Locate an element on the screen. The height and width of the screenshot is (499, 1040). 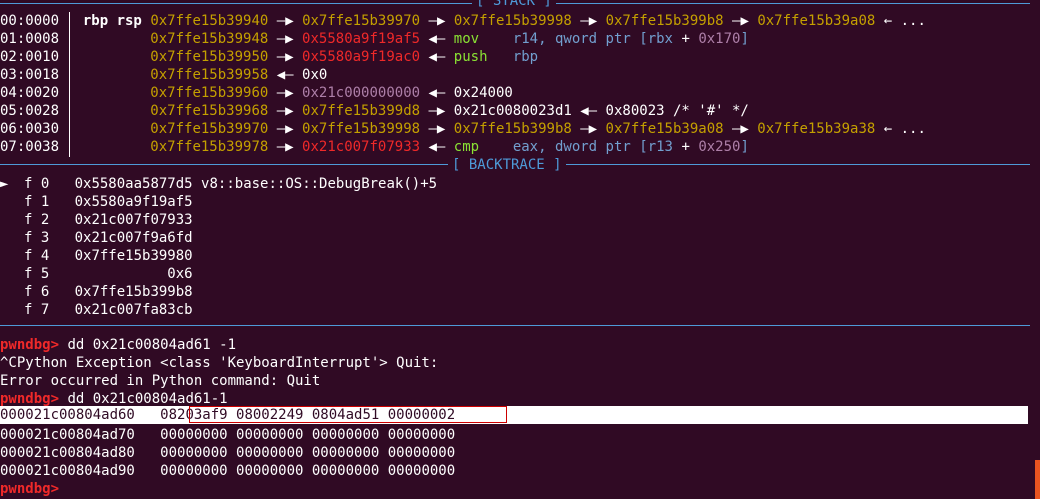
memory-address: 000021c00804ad80 is located at coordinates (67, 453).